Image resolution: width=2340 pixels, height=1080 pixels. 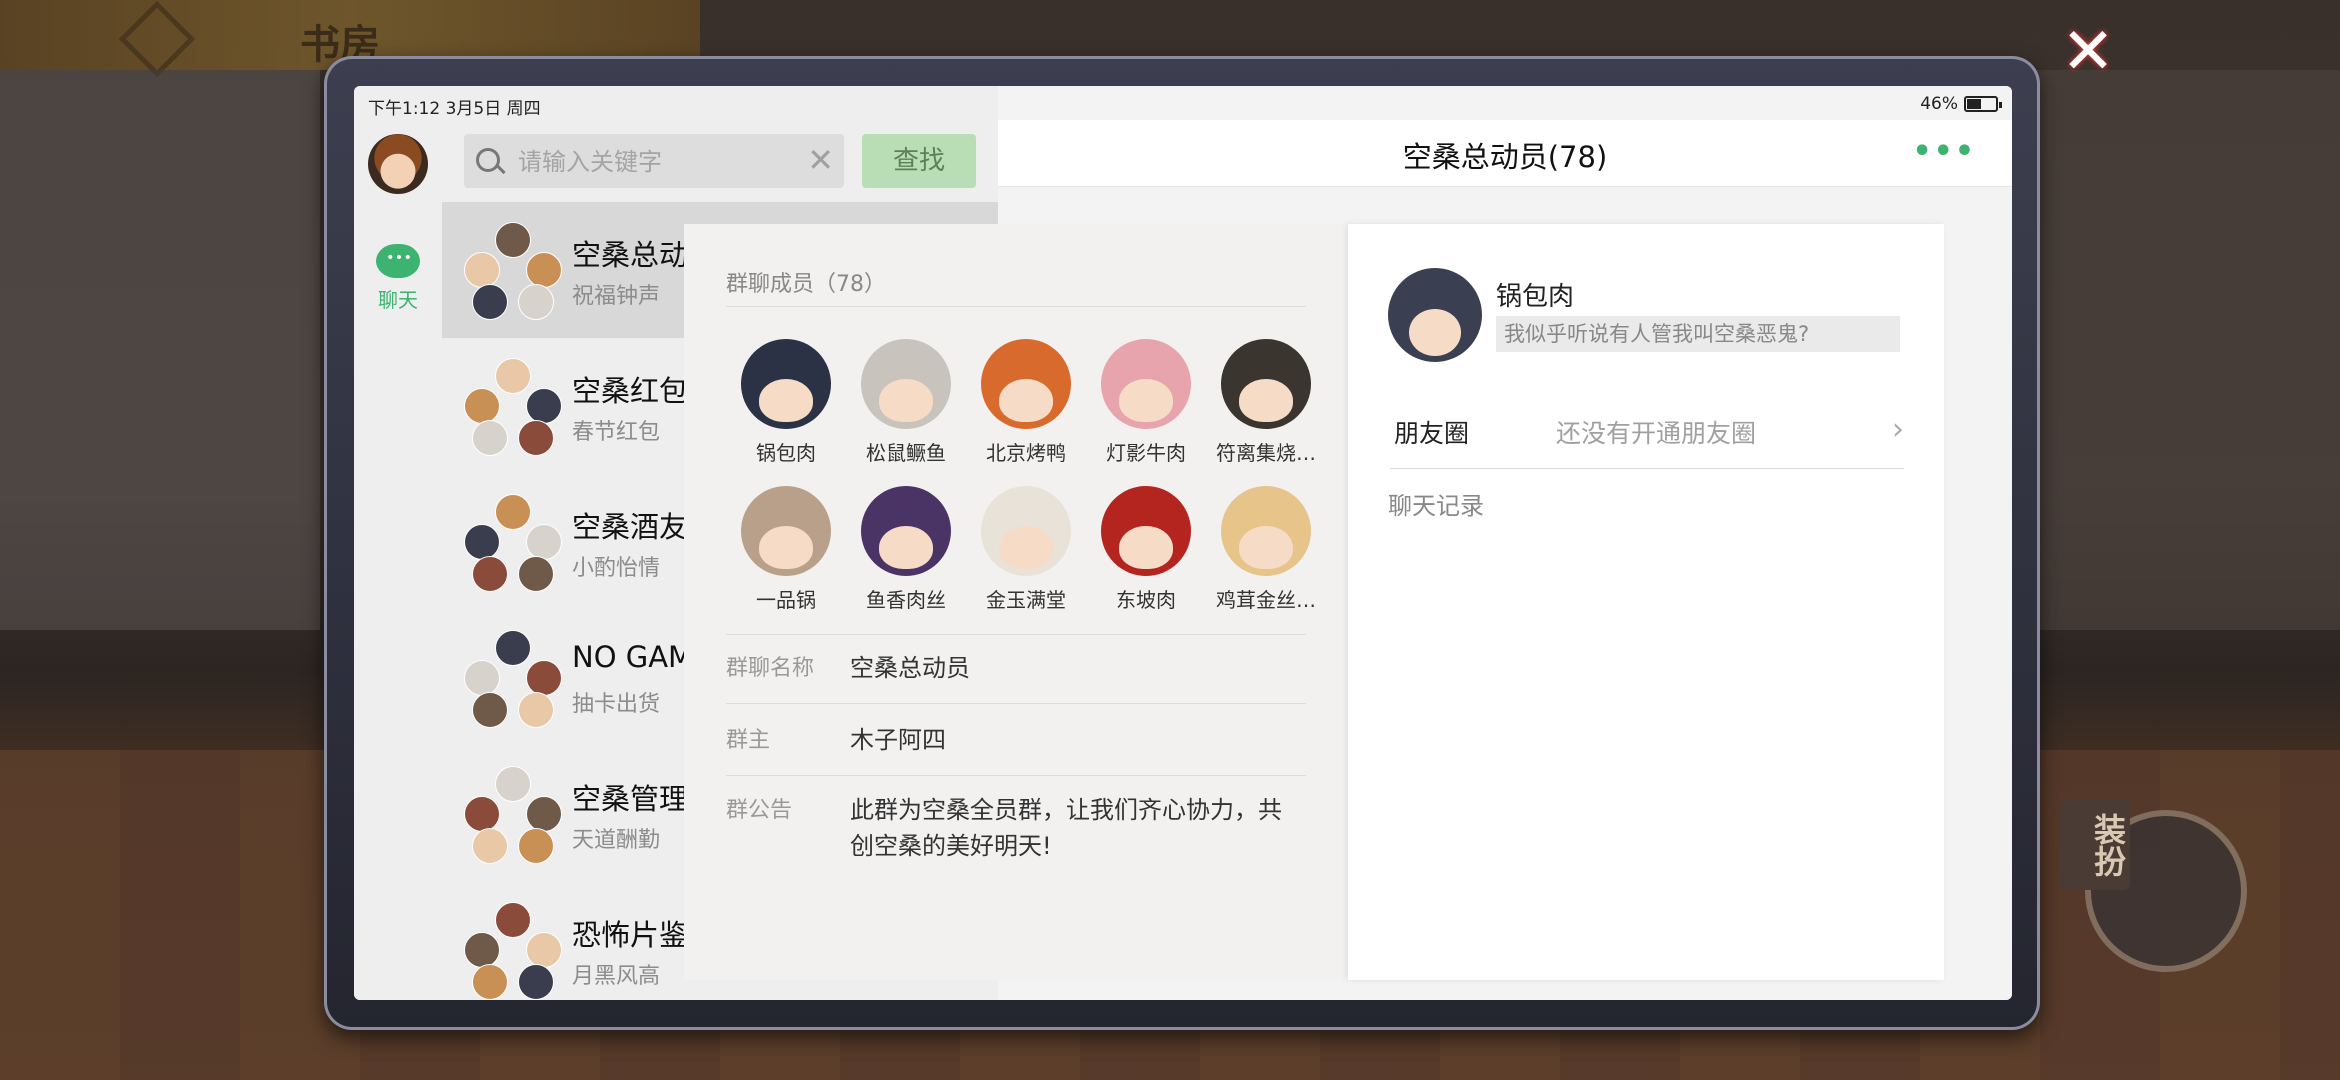 What do you see at coordinates (1436, 503) in the screenshot?
I see `chat-records-link: 聊天记录` at bounding box center [1436, 503].